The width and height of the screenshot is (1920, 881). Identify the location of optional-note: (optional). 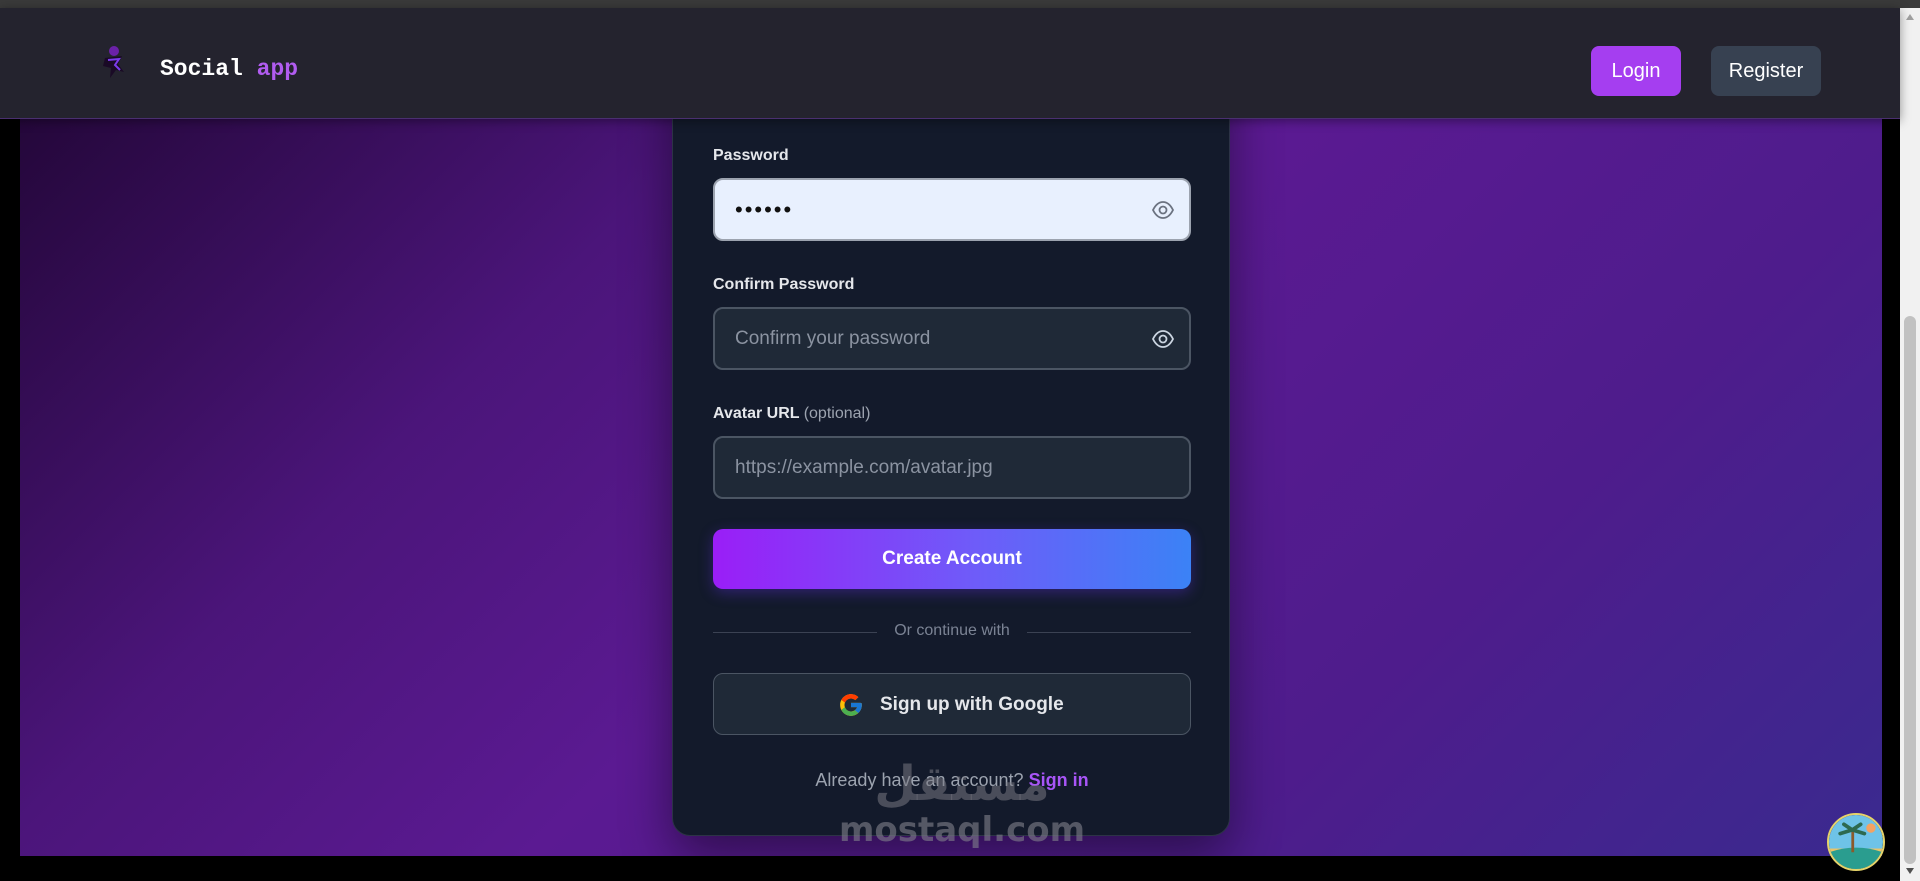
(837, 413).